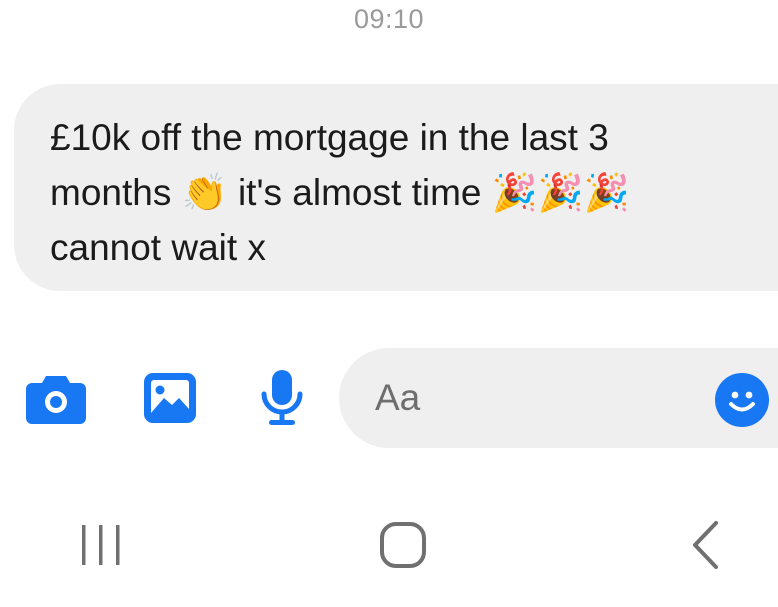 The image size is (778, 607). I want to click on home-button, so click(403, 545).